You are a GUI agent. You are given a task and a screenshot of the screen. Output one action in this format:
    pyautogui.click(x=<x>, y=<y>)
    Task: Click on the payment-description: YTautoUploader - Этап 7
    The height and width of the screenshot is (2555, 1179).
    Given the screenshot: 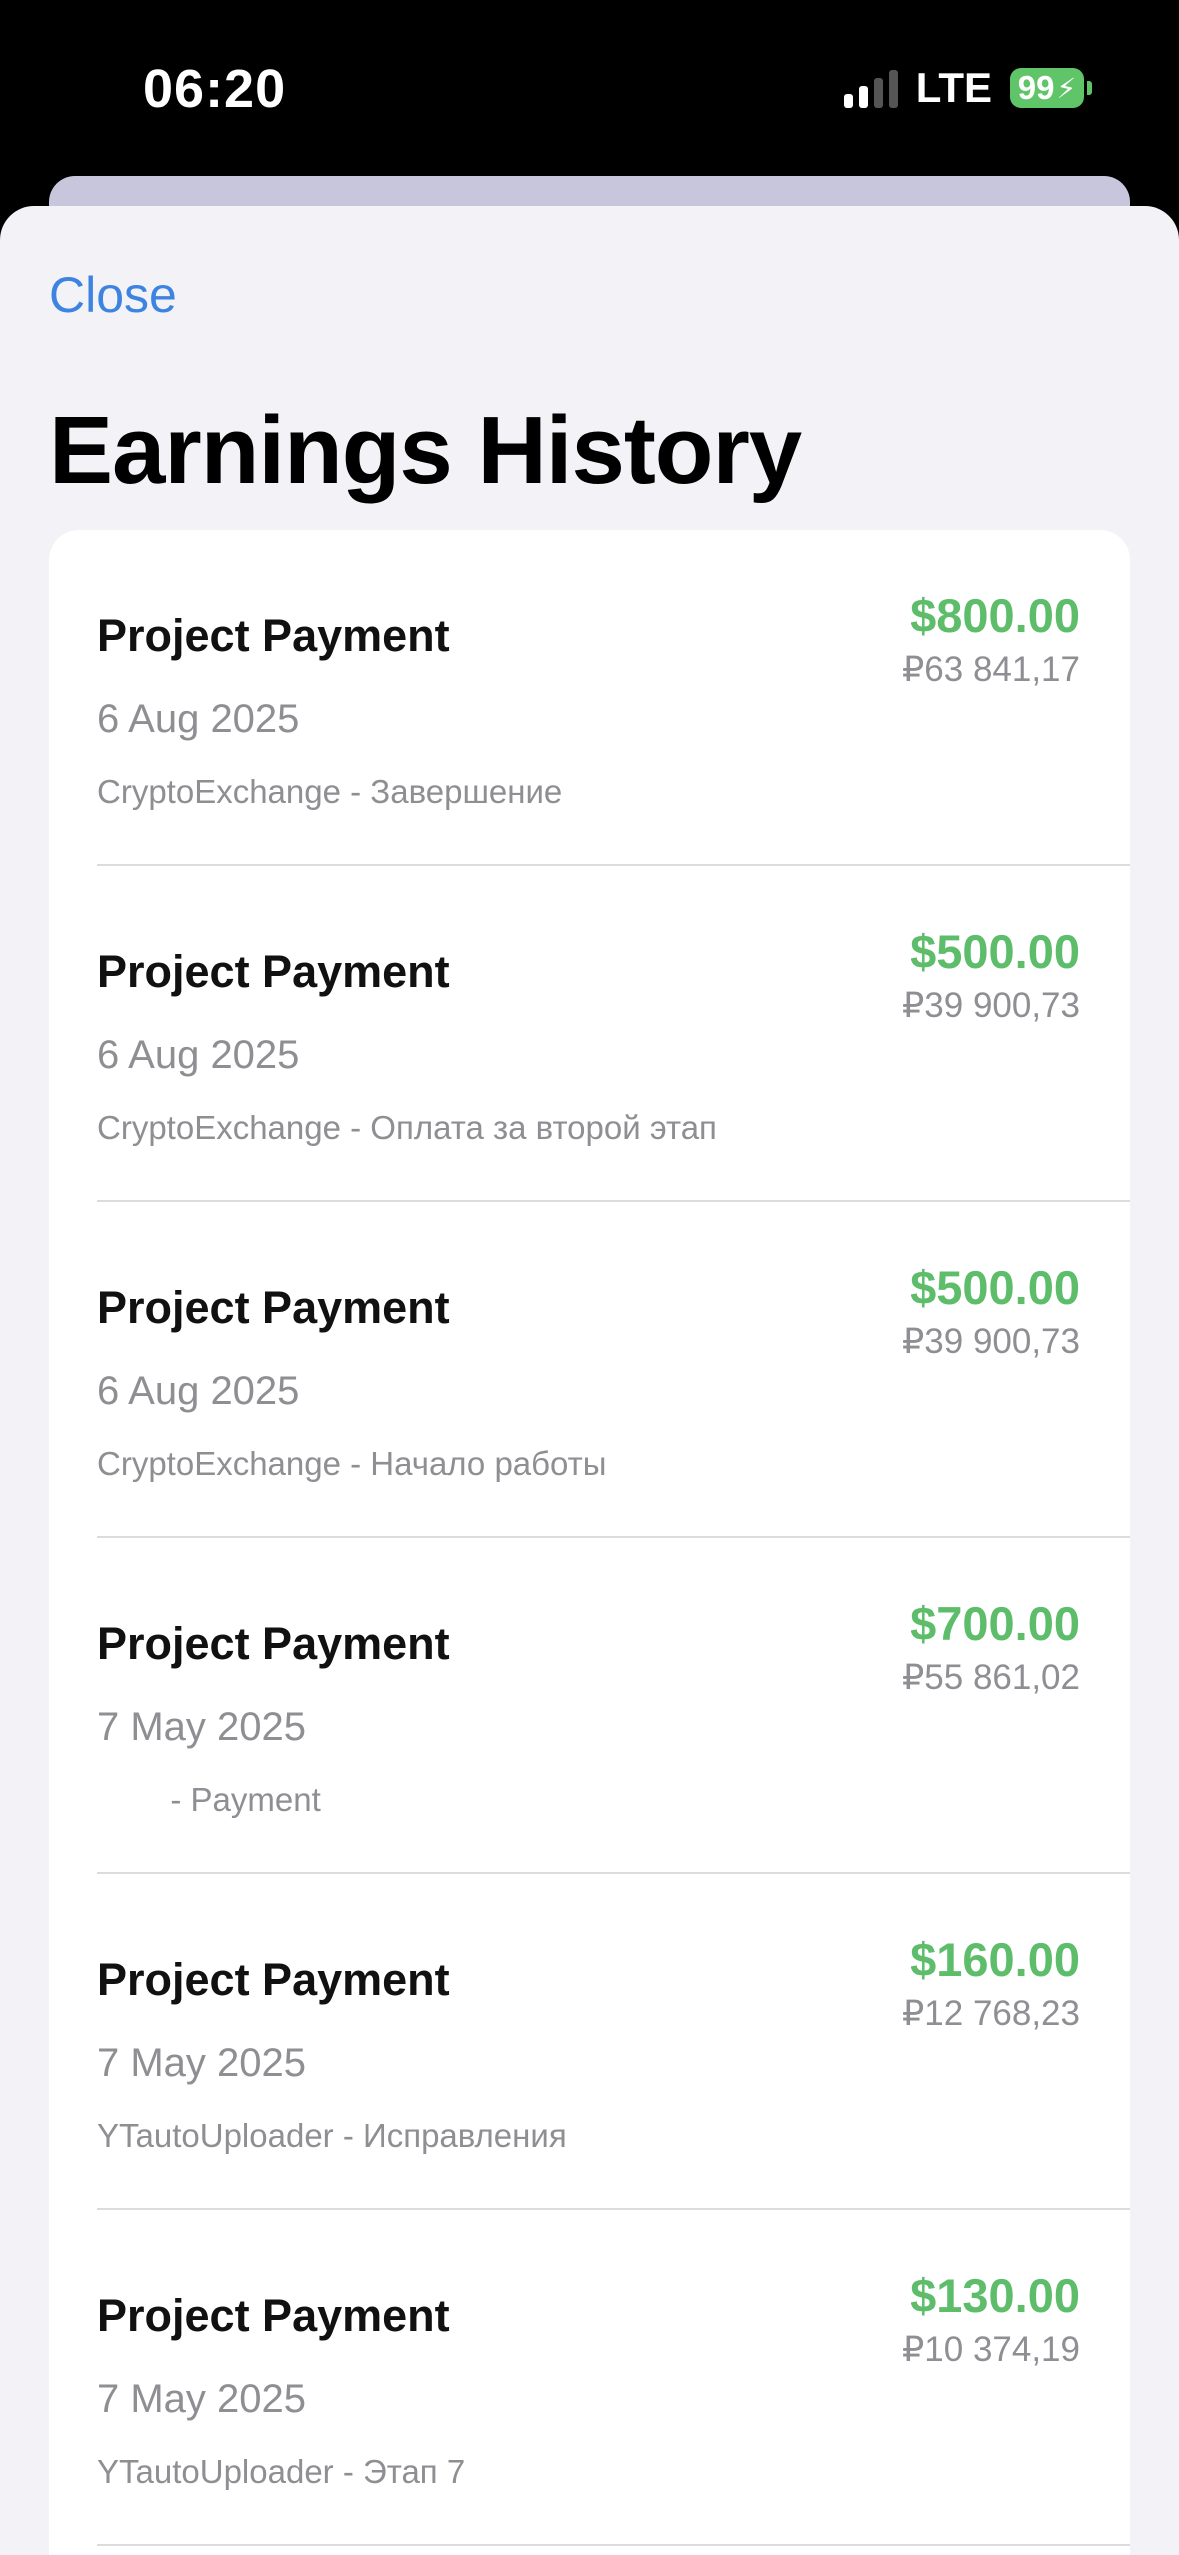 What is the action you would take?
    pyautogui.click(x=281, y=2471)
    